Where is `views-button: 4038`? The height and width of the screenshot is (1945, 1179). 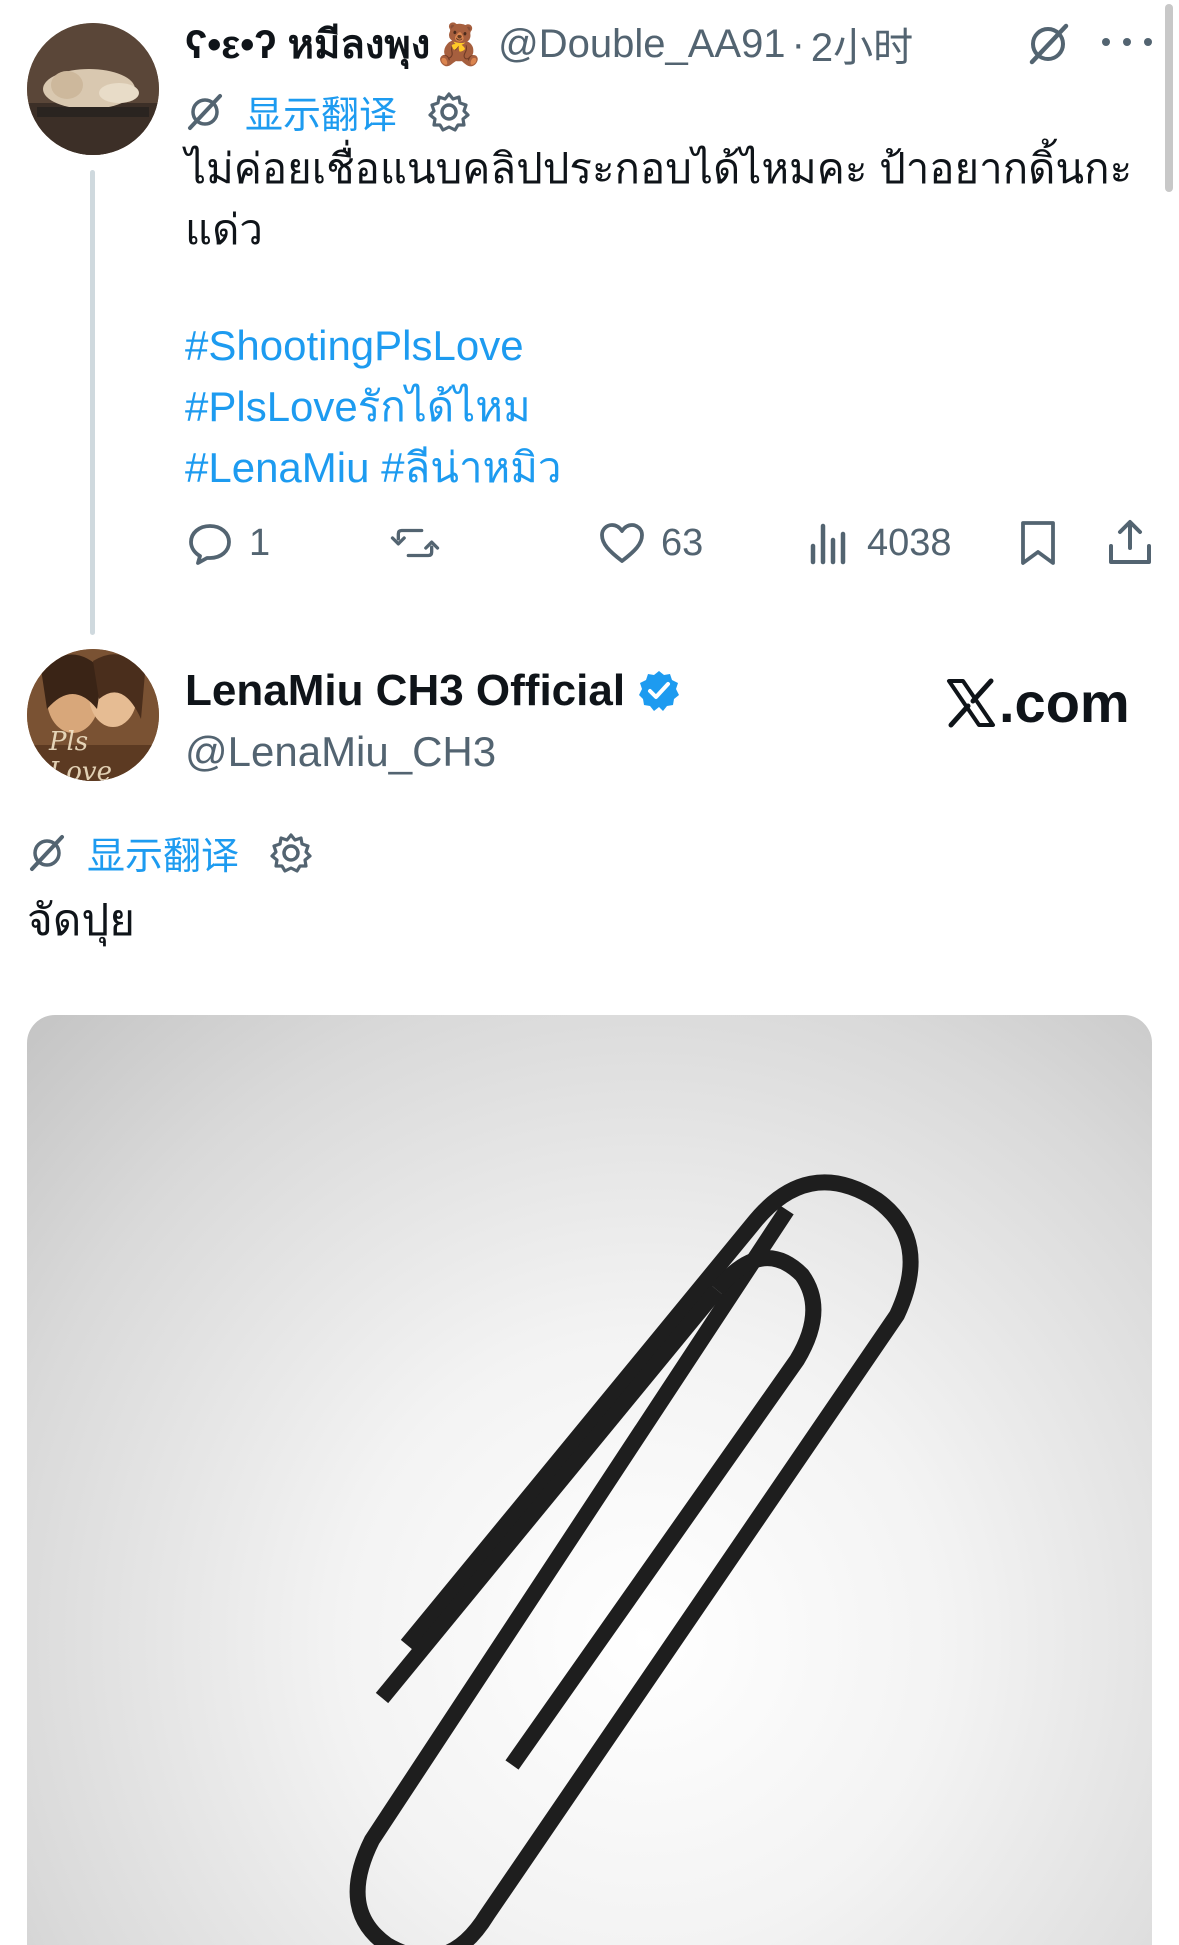
views-button: 4038 is located at coordinates (877, 543).